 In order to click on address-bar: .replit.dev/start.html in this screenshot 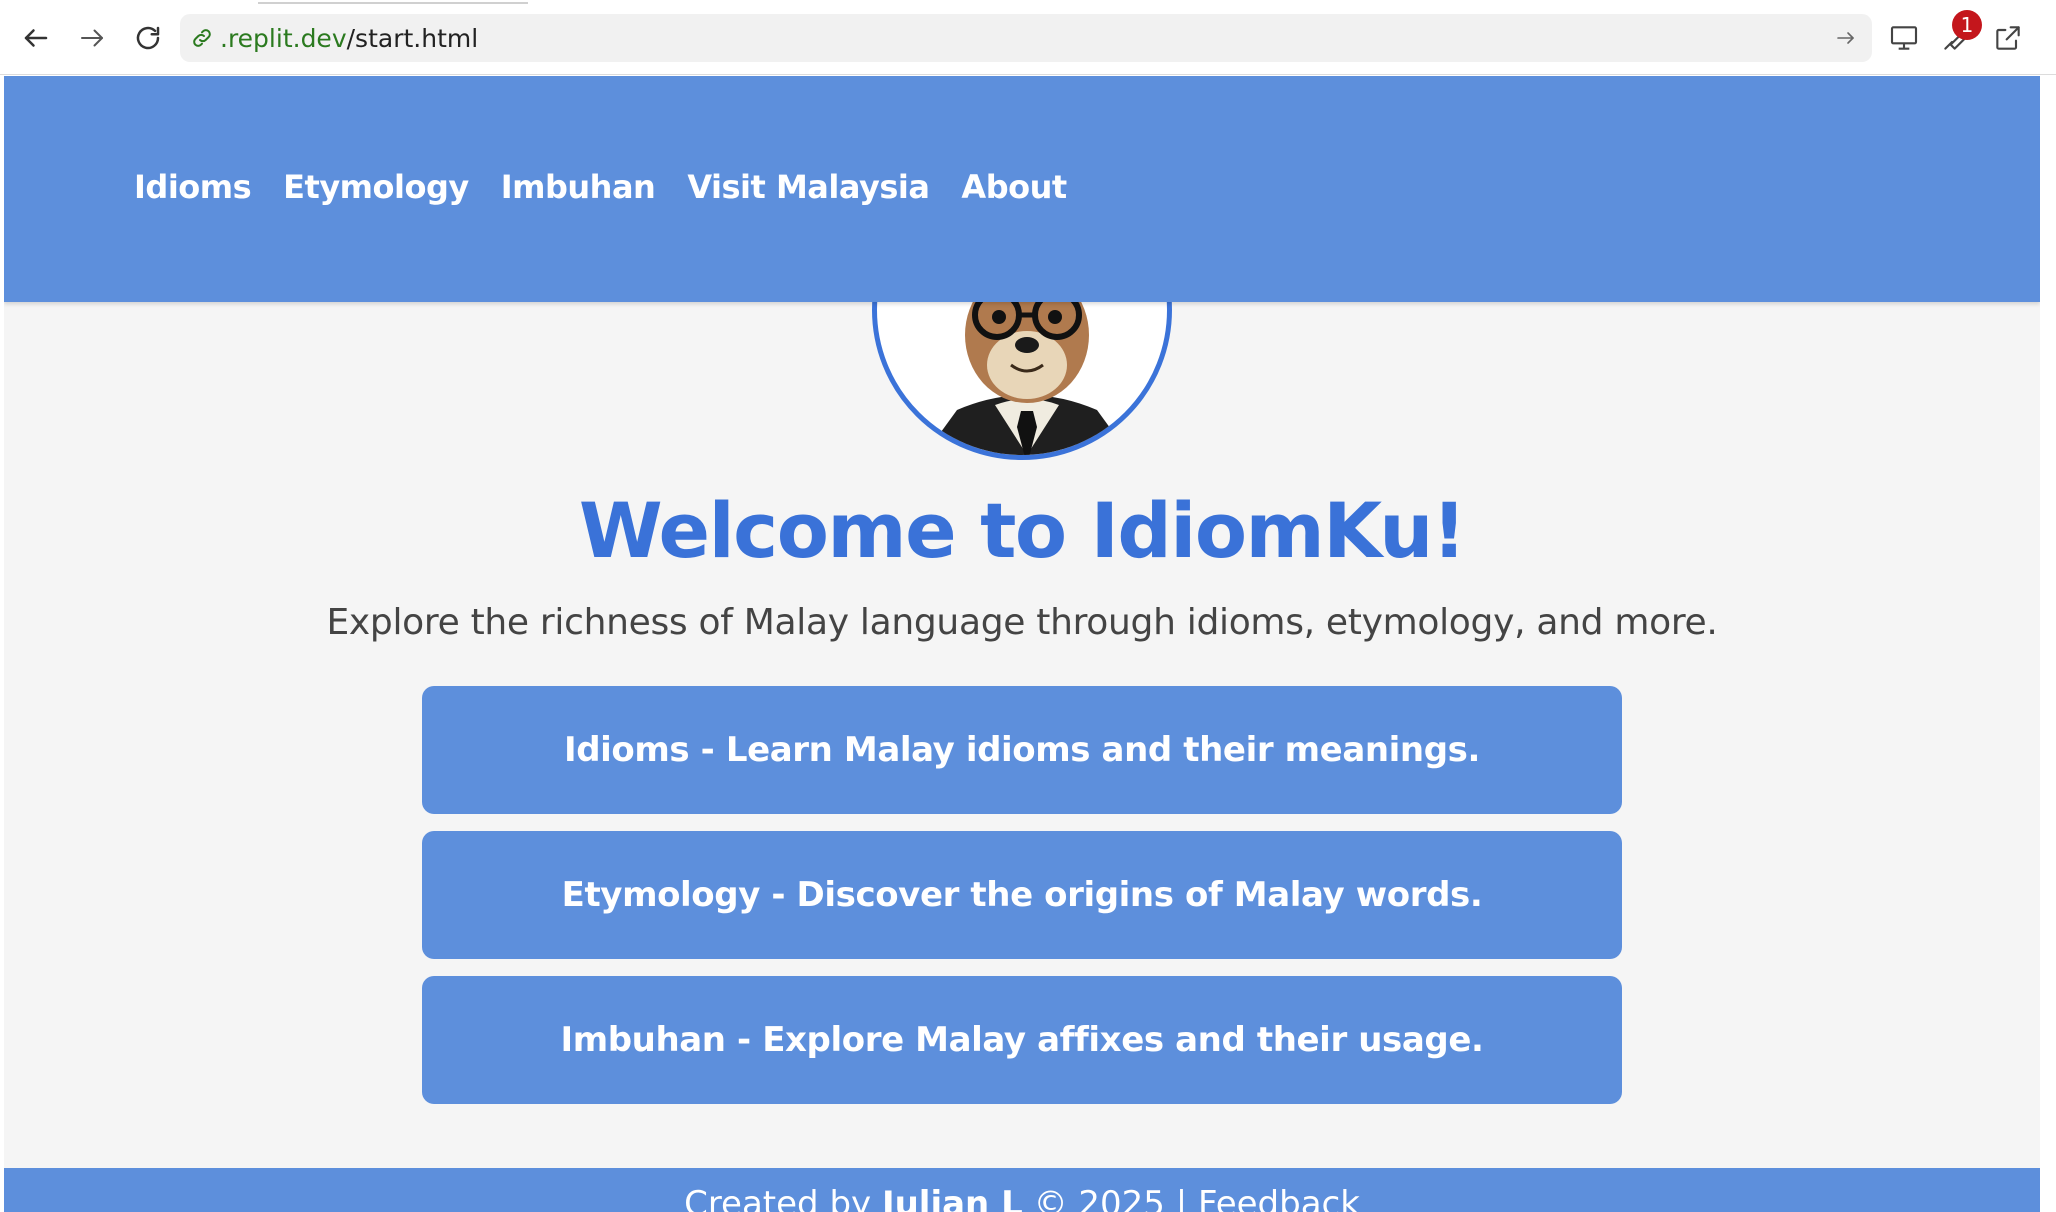, I will do `click(1026, 38)`.